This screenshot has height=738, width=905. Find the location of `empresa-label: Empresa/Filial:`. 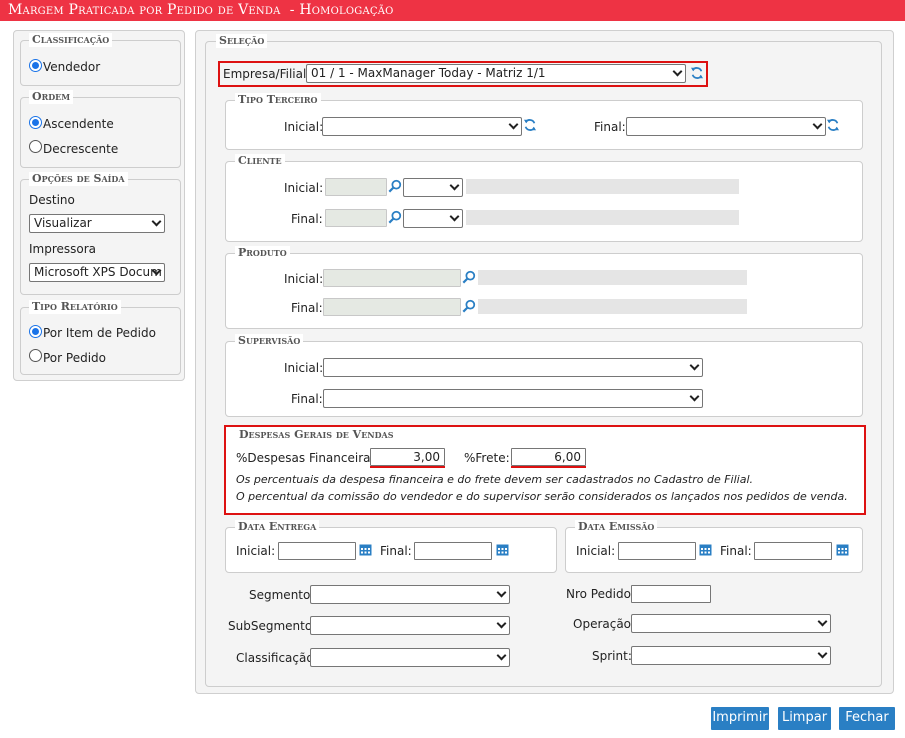

empresa-label: Empresa/Filial: is located at coordinates (267, 74).